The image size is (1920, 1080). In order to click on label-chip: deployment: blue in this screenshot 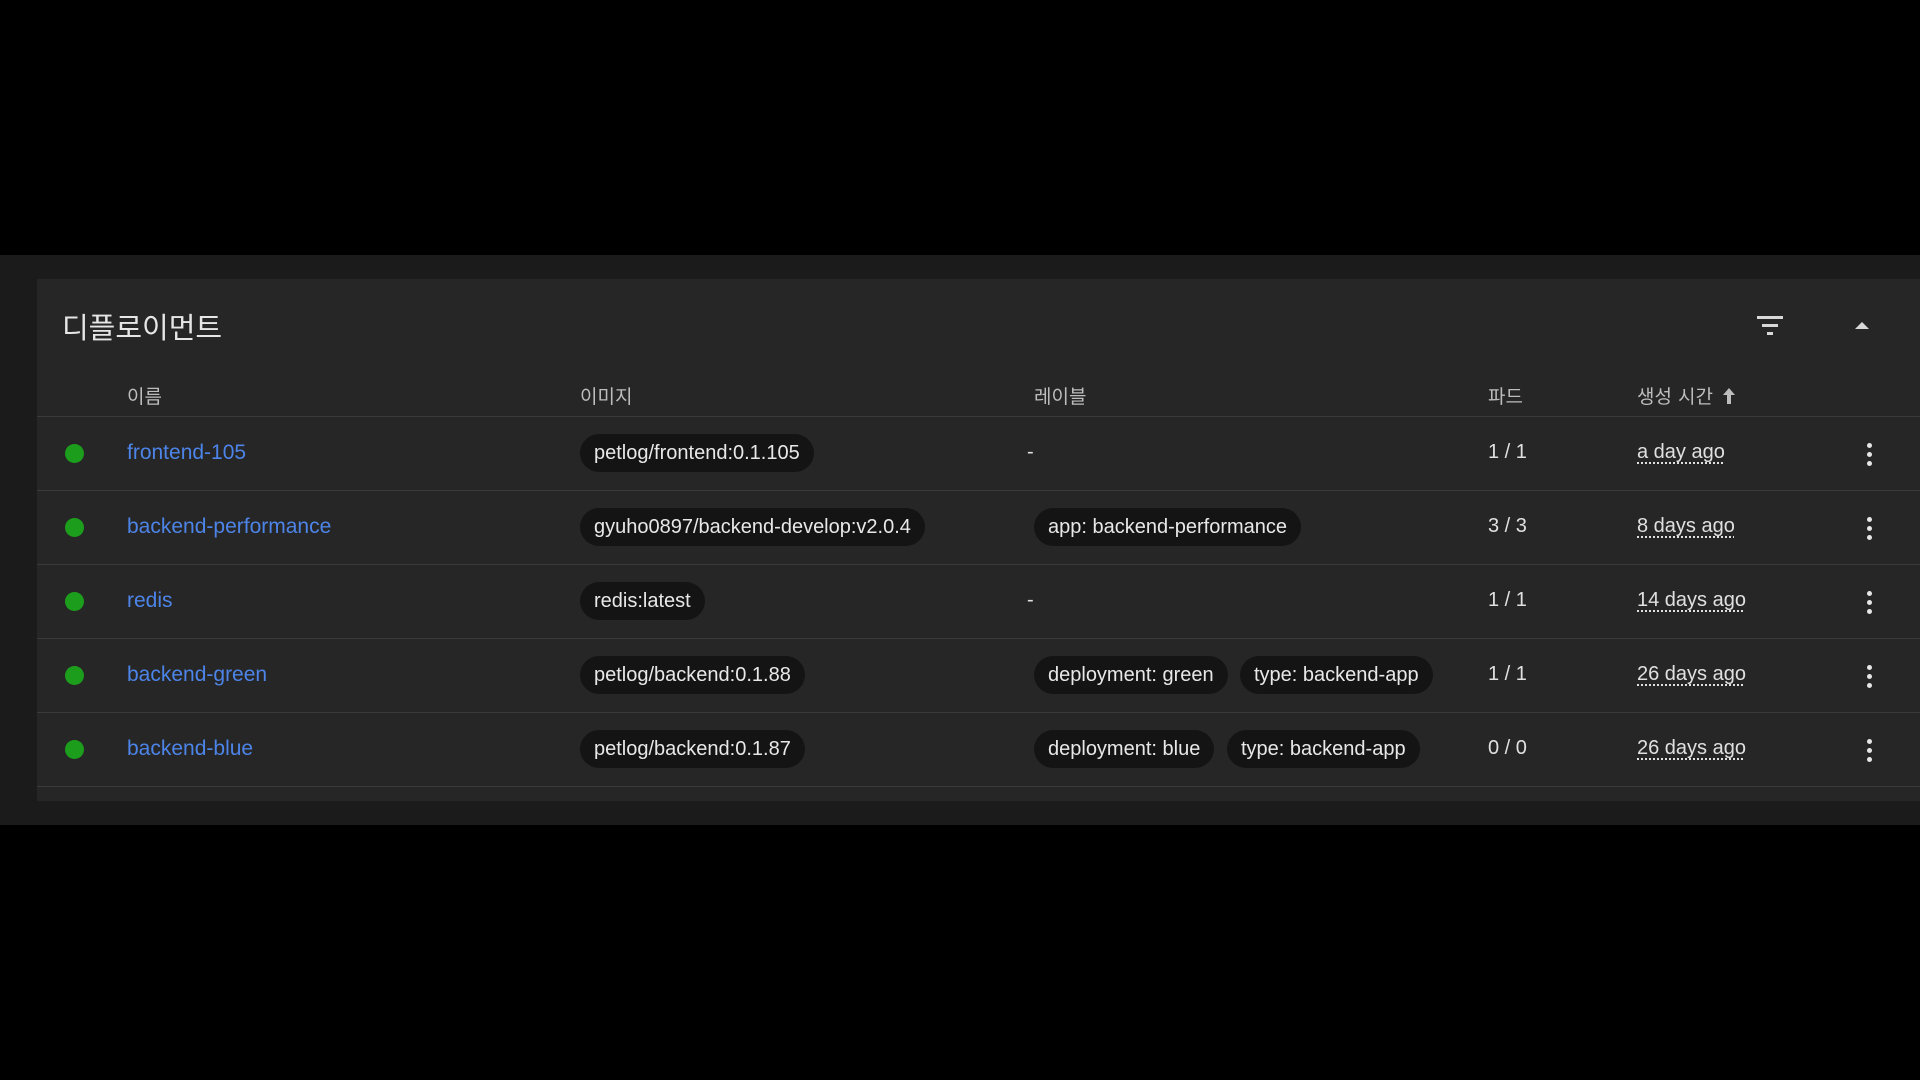, I will do `click(1124, 749)`.